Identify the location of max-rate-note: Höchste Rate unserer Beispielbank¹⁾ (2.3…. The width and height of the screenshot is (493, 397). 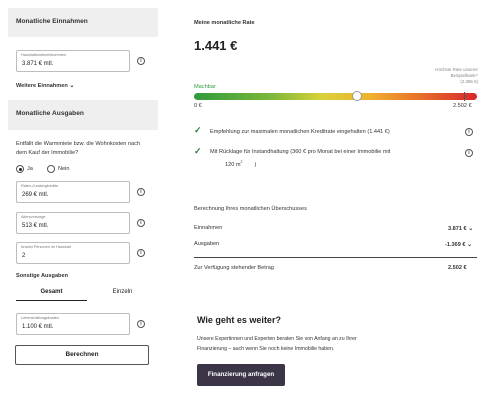
(449, 76).